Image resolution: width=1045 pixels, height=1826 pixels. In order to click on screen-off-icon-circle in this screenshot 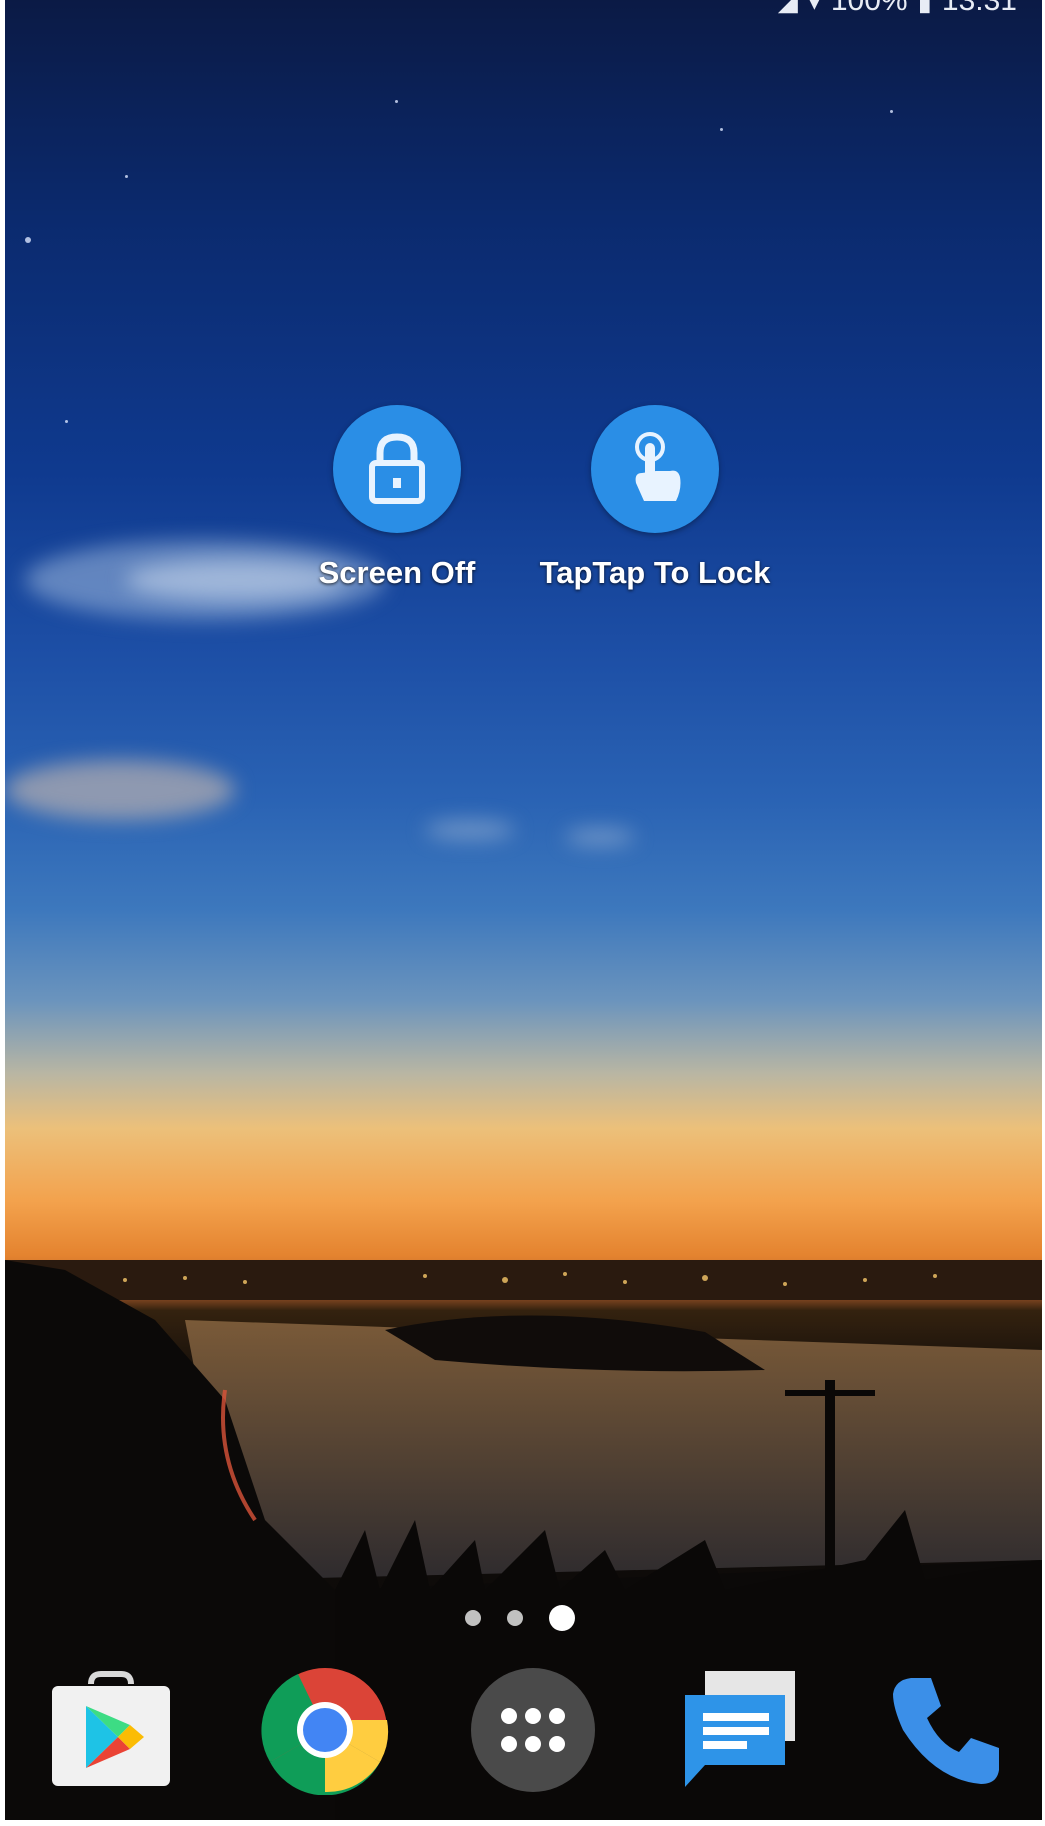, I will do `click(397, 469)`.